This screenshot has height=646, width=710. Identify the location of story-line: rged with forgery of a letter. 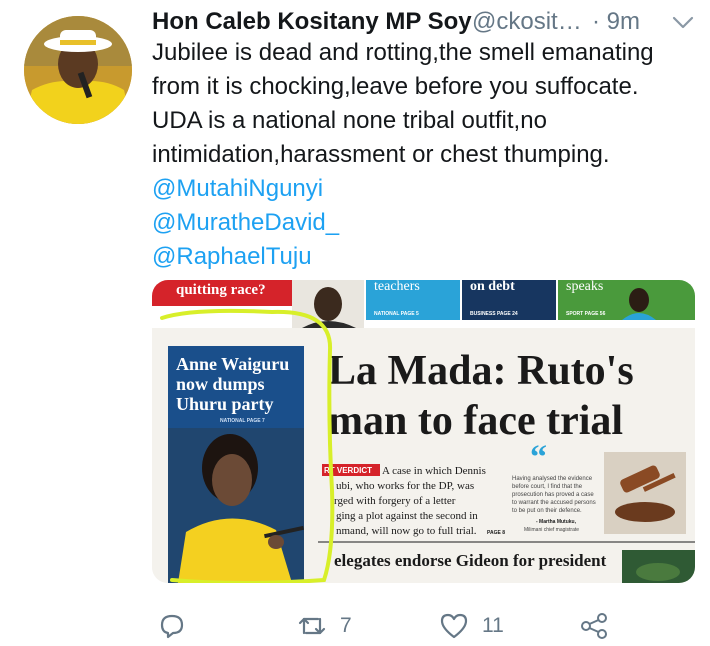
(395, 501).